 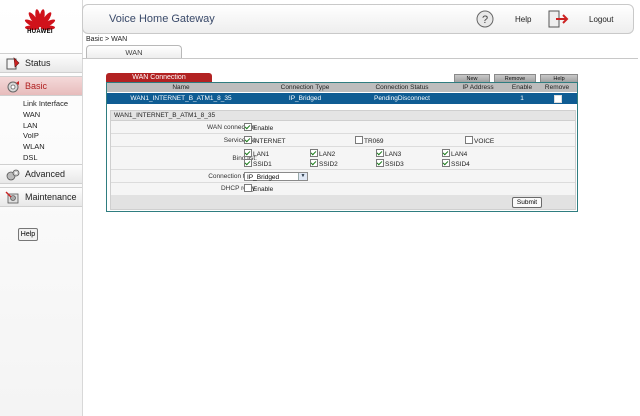 I want to click on huawei-flower-icon, so click(x=40, y=19).